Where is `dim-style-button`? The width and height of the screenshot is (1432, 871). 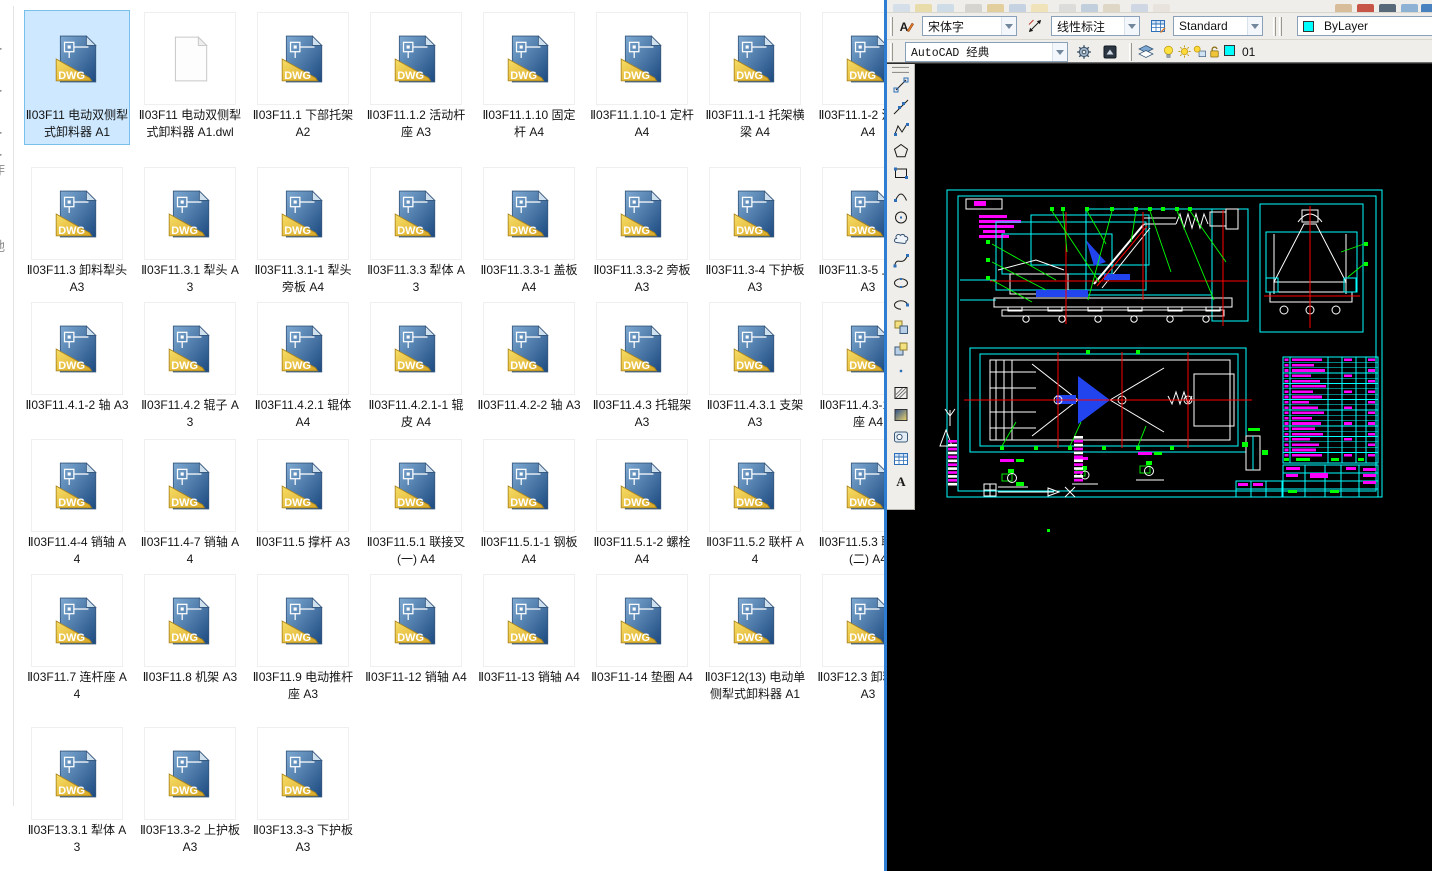 dim-style-button is located at coordinates (1035, 26).